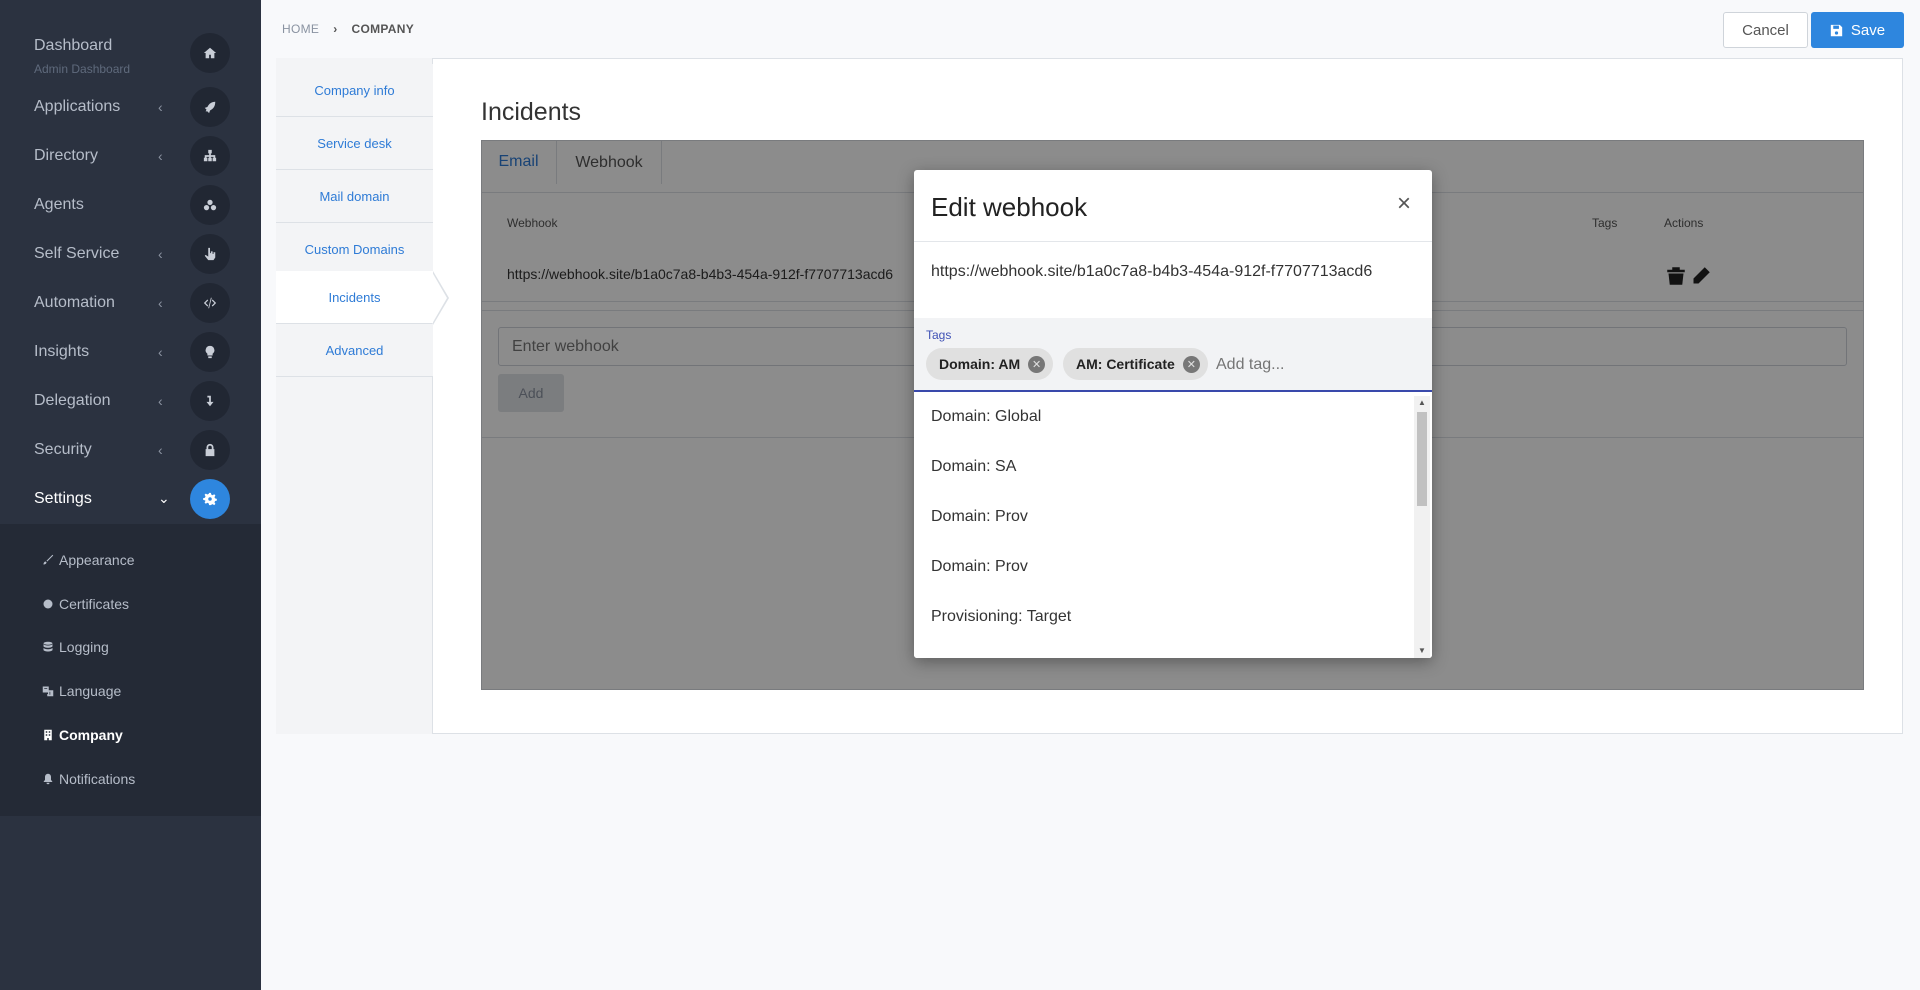  What do you see at coordinates (48, 735) in the screenshot?
I see `building-icon` at bounding box center [48, 735].